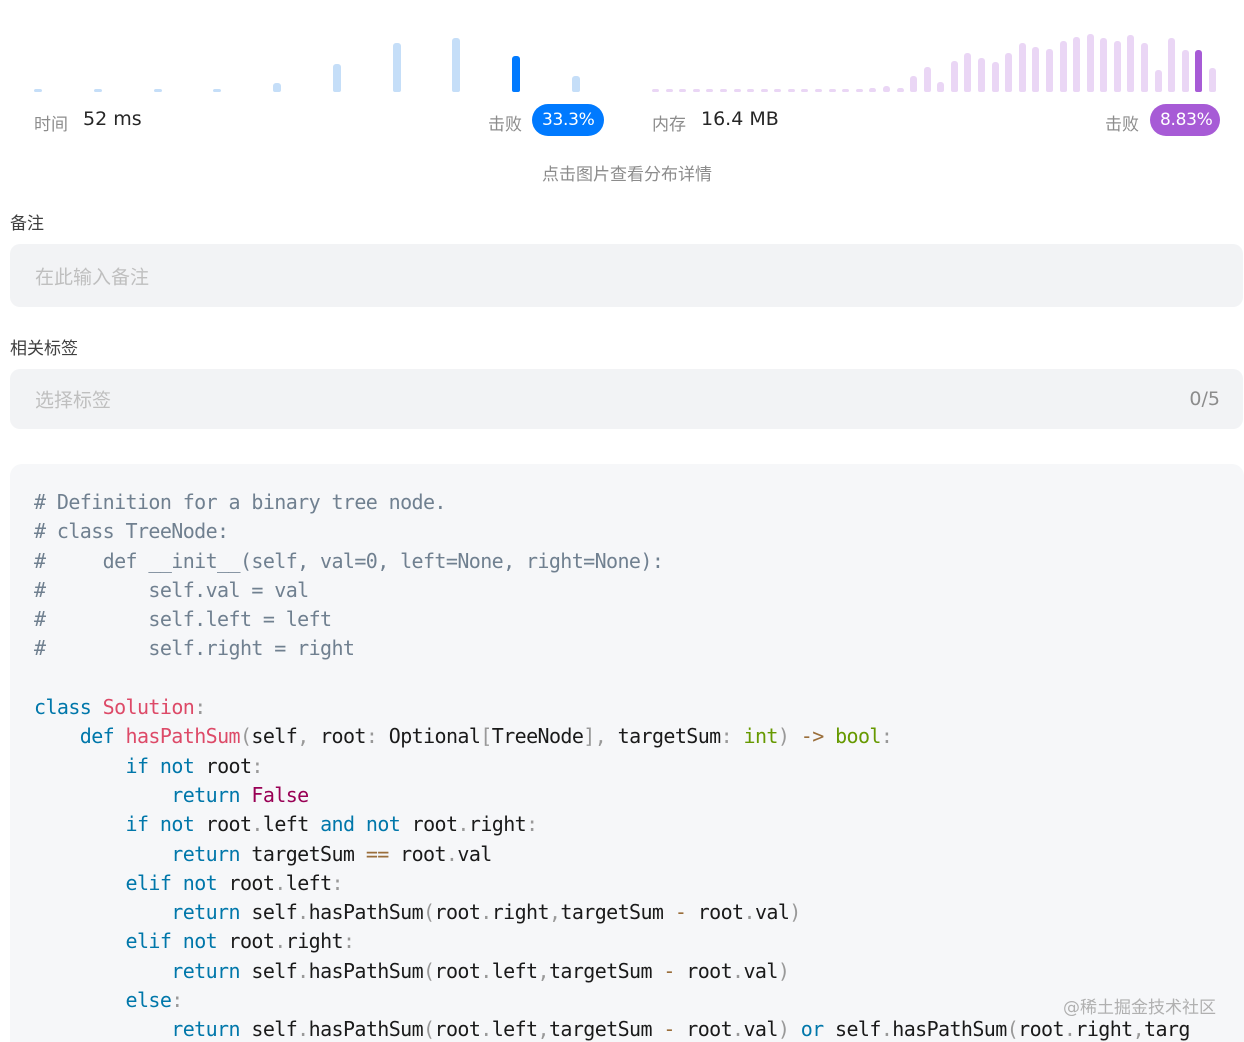  What do you see at coordinates (240, 794) in the screenshot?
I see `code-line: return False` at bounding box center [240, 794].